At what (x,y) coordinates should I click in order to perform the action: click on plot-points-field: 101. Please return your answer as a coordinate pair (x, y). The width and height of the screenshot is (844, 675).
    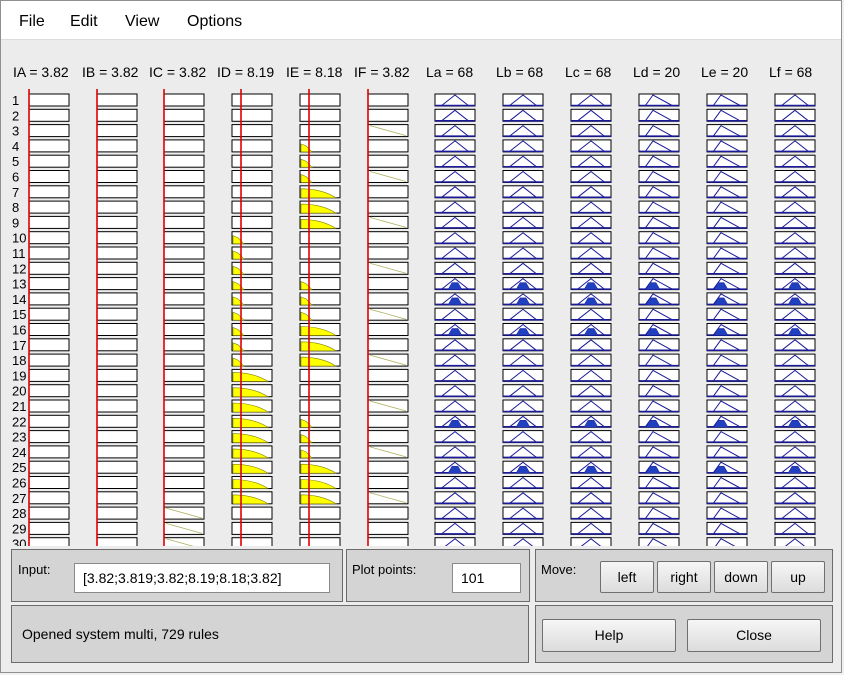
    Looking at the image, I should click on (486, 578).